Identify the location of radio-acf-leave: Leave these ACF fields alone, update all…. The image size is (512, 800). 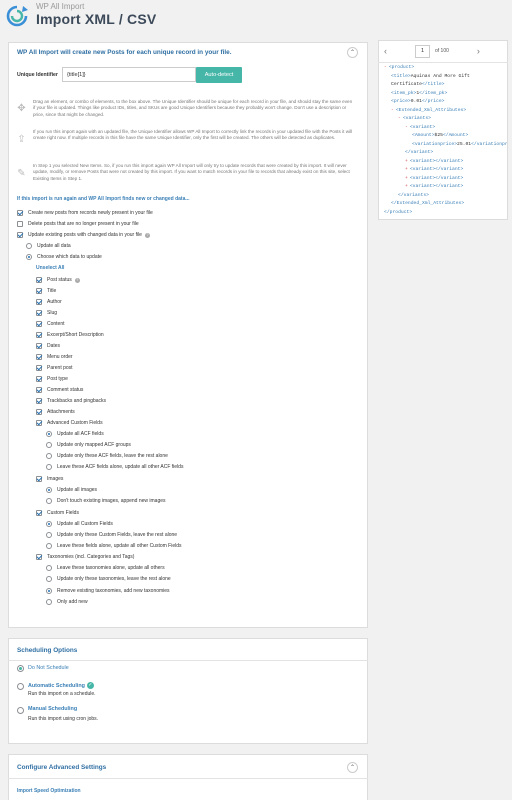
(114, 467).